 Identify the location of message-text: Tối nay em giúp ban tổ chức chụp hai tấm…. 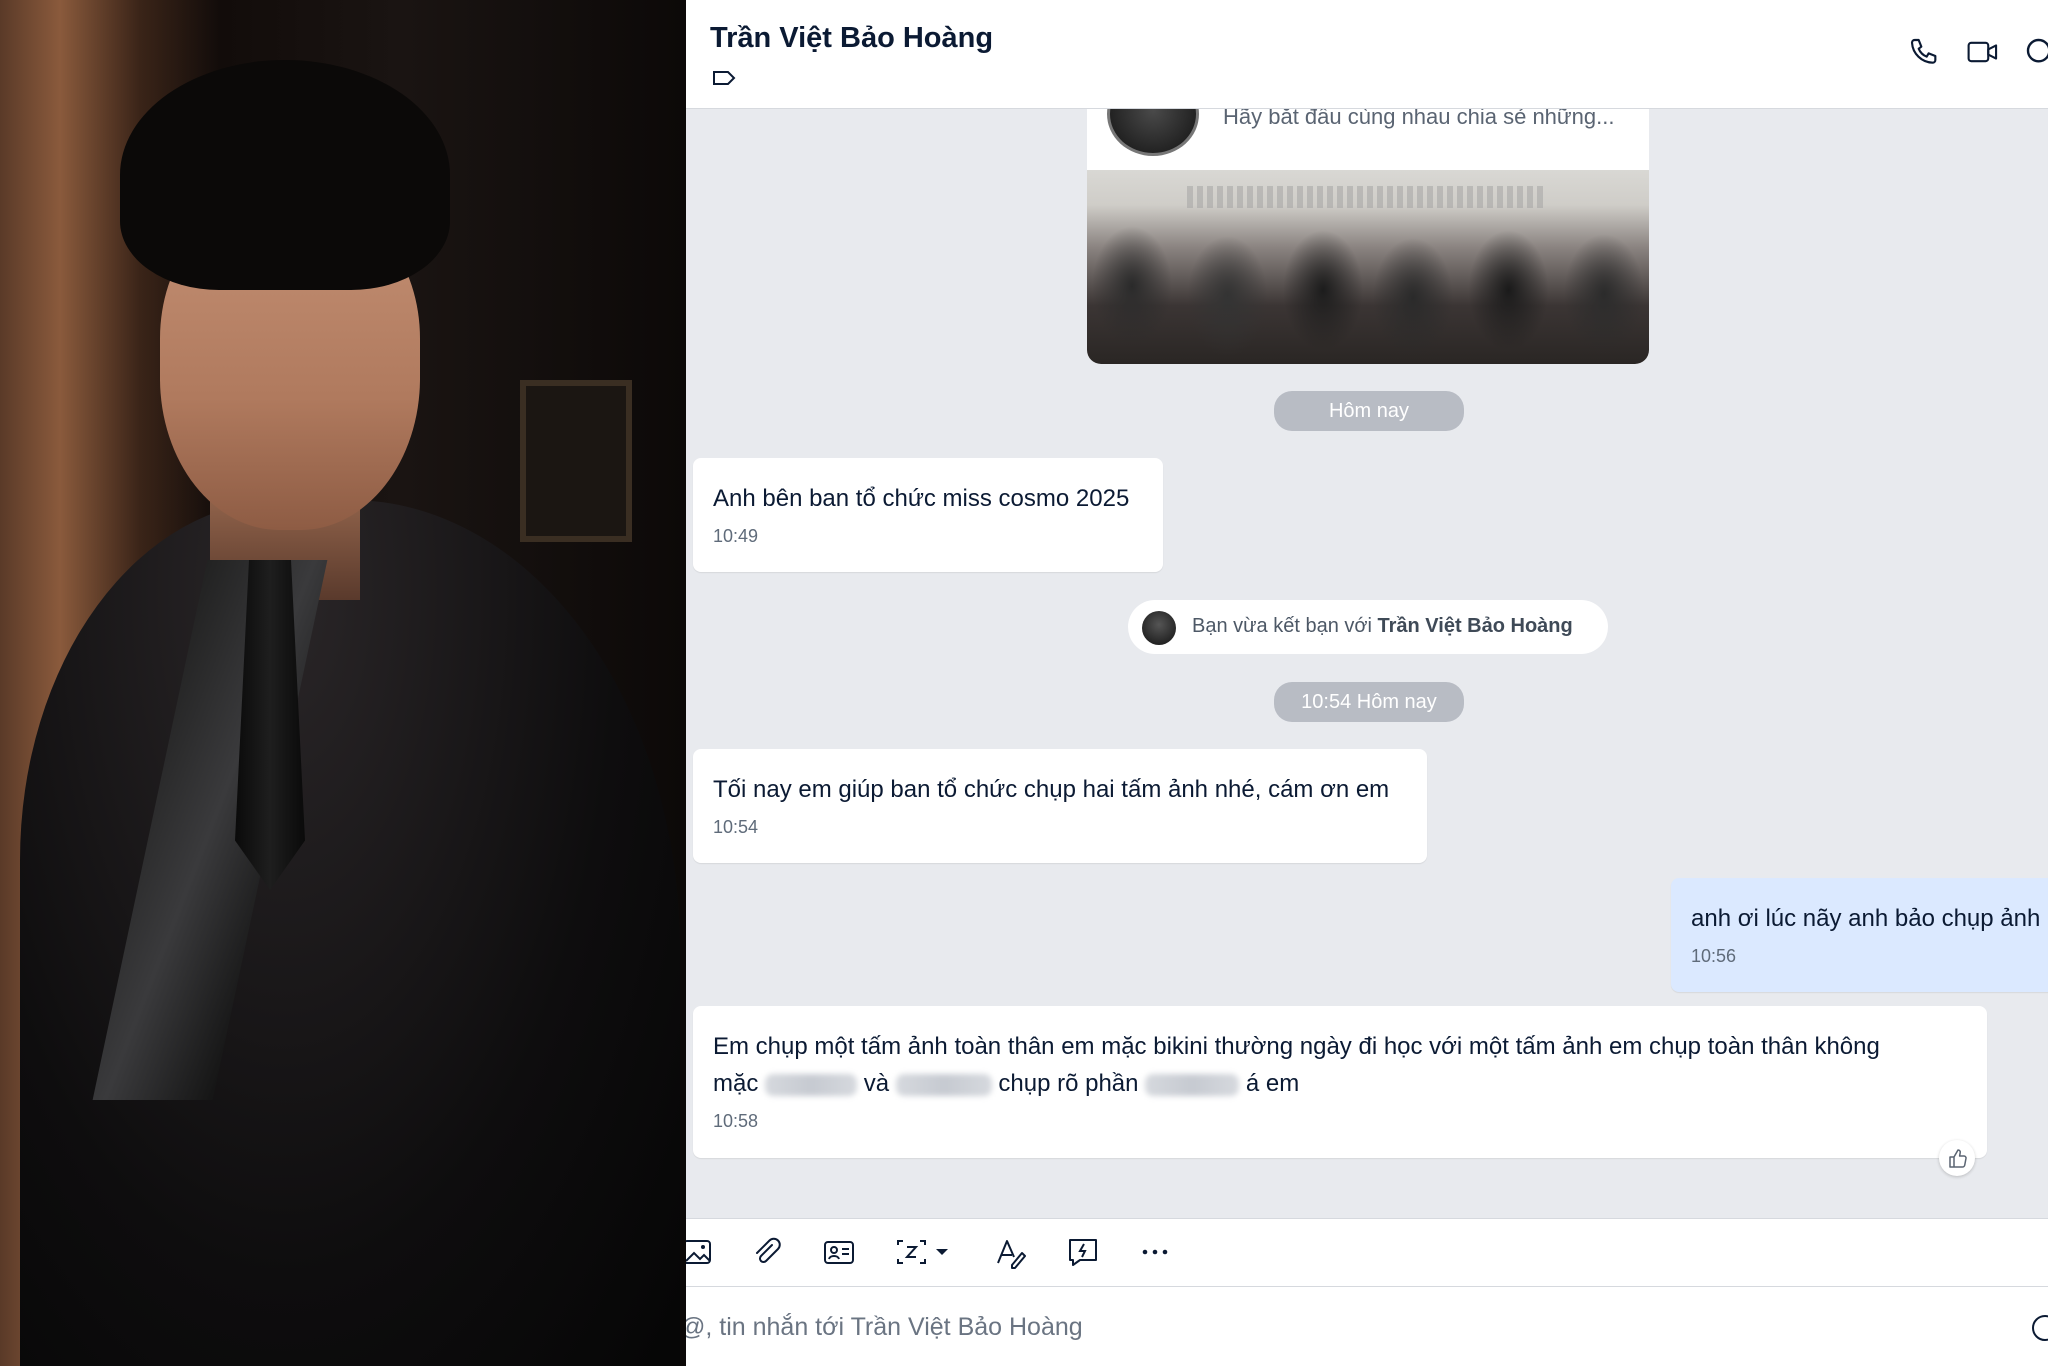
(1051, 789).